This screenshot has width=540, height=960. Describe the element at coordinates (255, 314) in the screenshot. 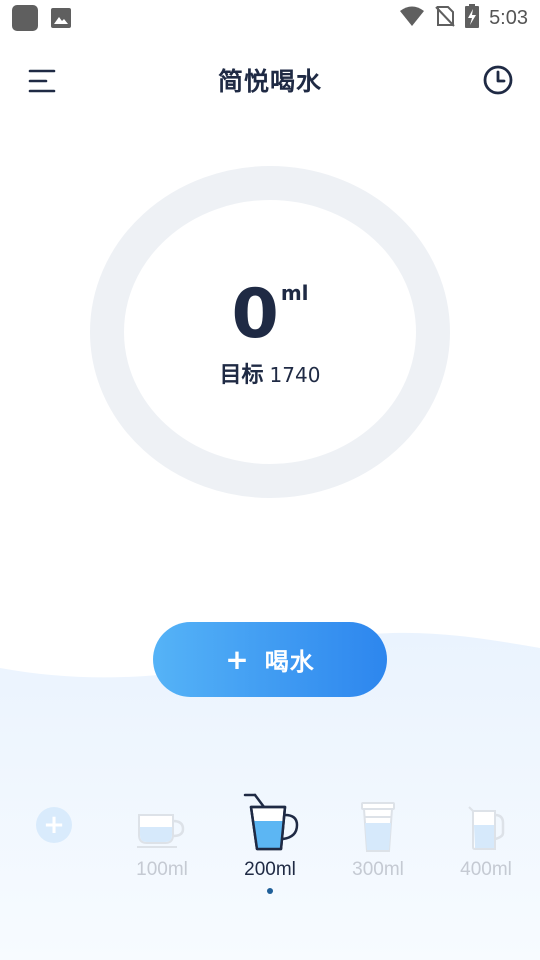

I see `intake-amount: 0` at that location.